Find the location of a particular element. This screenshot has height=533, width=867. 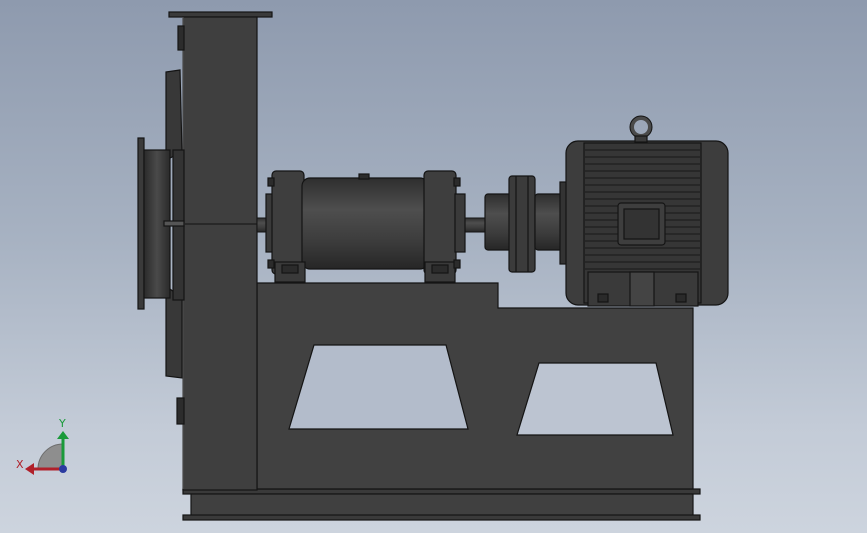

triad-quarter-disc is located at coordinates (50, 456).